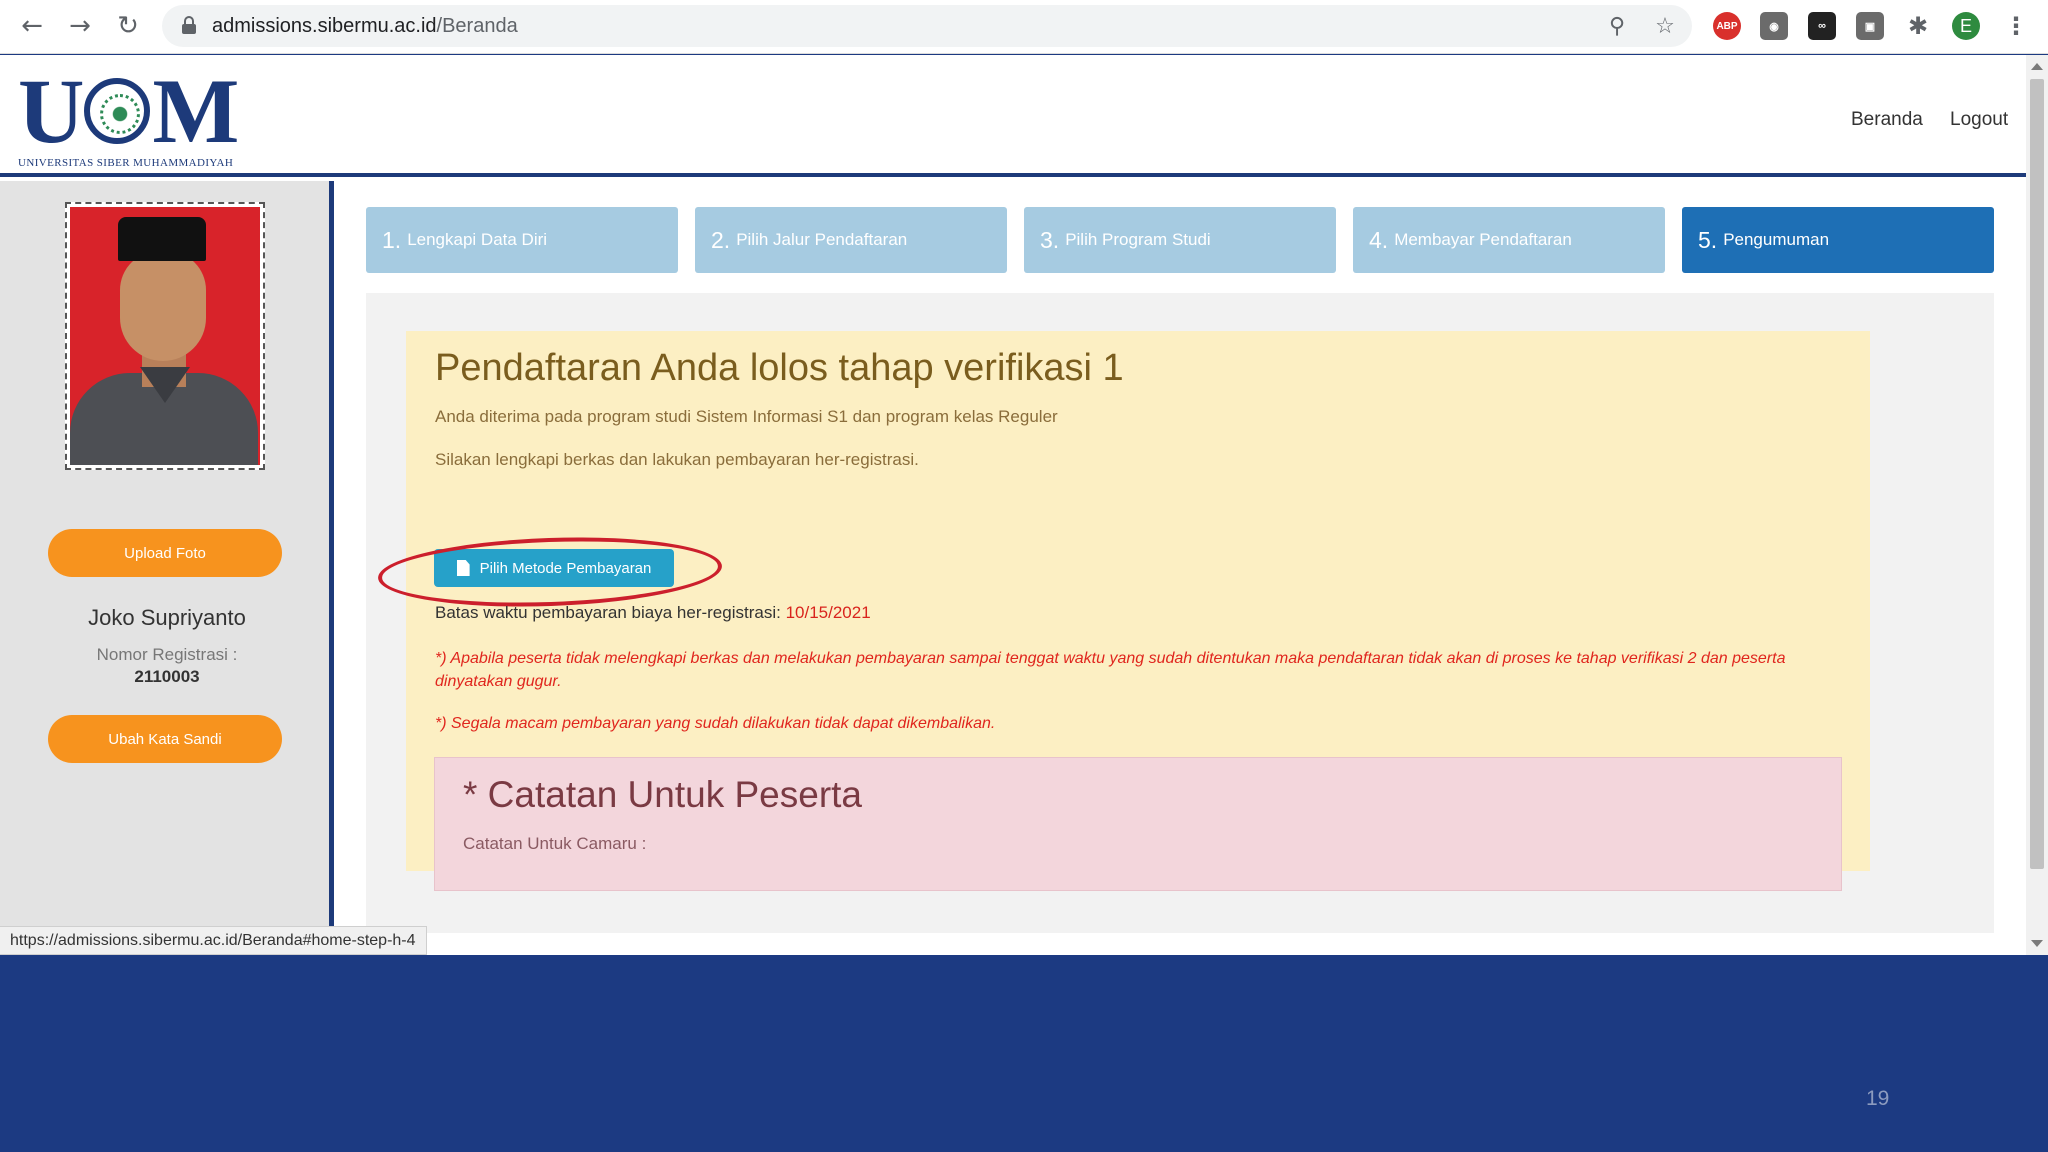 Image resolution: width=2048 pixels, height=1152 pixels. What do you see at coordinates (662, 794) in the screenshot?
I see `notes-title: * Catatan Untuk Peserta` at bounding box center [662, 794].